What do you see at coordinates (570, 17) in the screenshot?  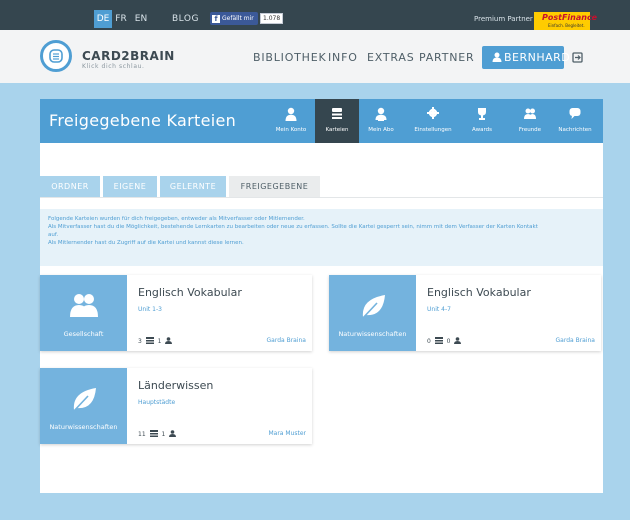 I see `postfinance-wordmark: PostFinance` at bounding box center [570, 17].